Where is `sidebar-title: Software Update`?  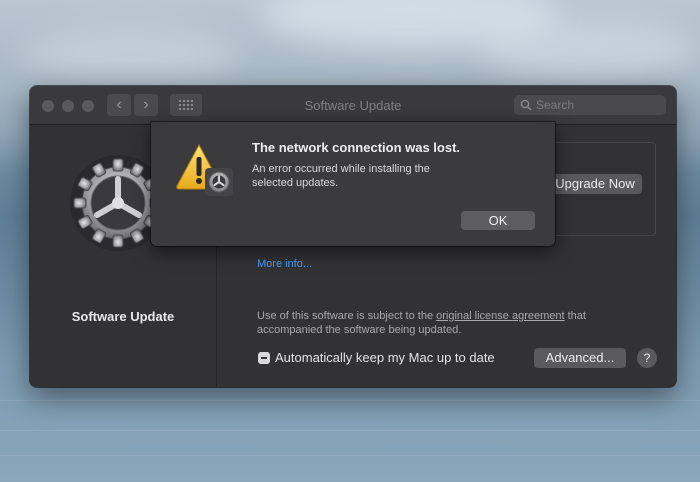
sidebar-title: Software Update is located at coordinates (123, 316).